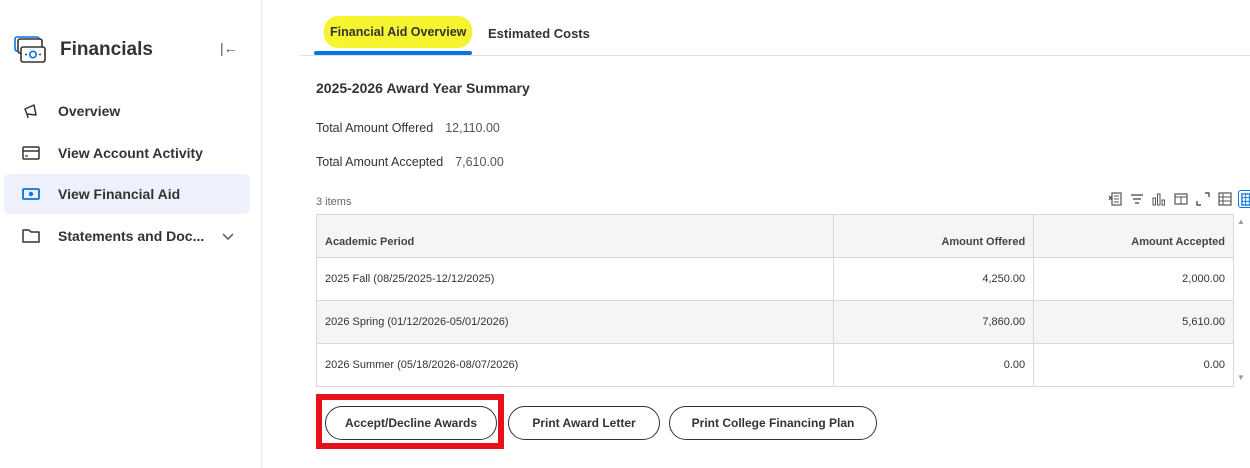  I want to click on cell-academic-period: 2025 Fall (08/25/2025-12/12/2025), so click(575, 279).